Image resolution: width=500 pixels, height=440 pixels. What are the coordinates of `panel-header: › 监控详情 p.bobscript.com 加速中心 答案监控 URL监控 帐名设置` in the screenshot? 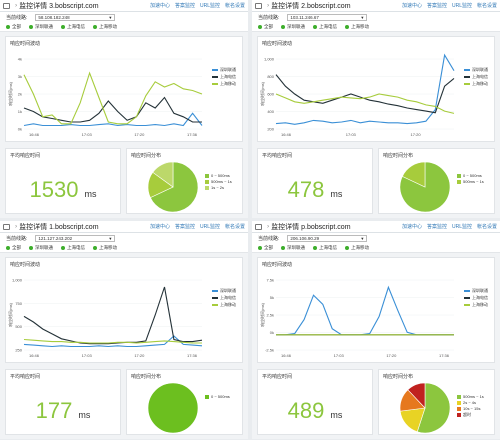 It's located at (376, 227).